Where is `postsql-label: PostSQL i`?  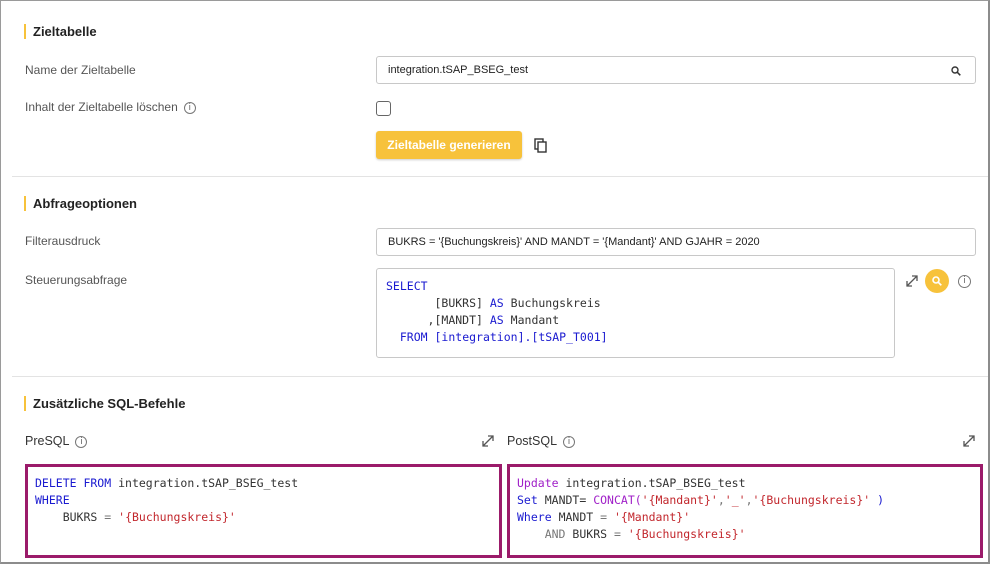 postsql-label: PostSQL i is located at coordinates (541, 441).